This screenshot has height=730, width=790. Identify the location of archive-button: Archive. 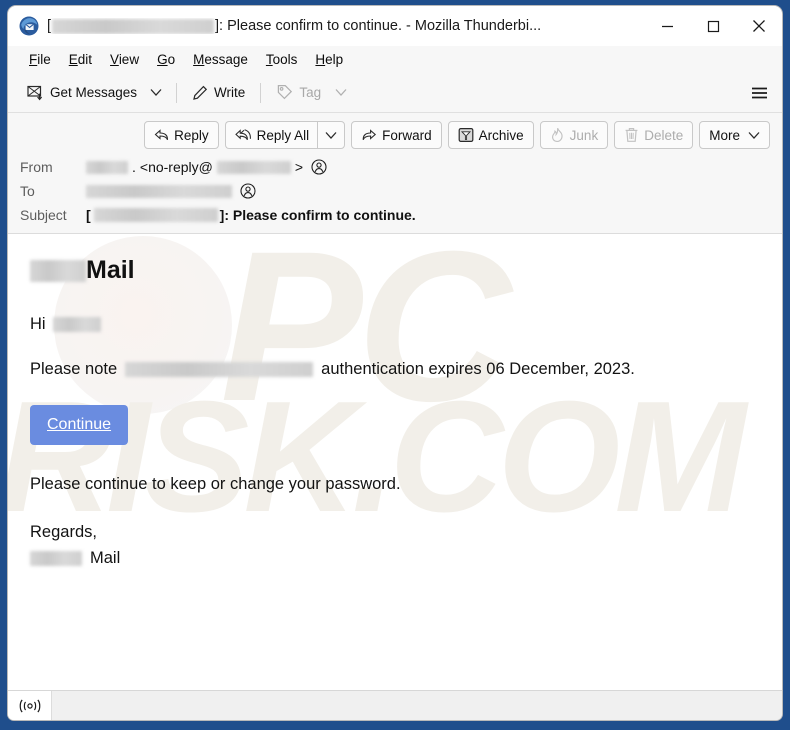
(490, 135).